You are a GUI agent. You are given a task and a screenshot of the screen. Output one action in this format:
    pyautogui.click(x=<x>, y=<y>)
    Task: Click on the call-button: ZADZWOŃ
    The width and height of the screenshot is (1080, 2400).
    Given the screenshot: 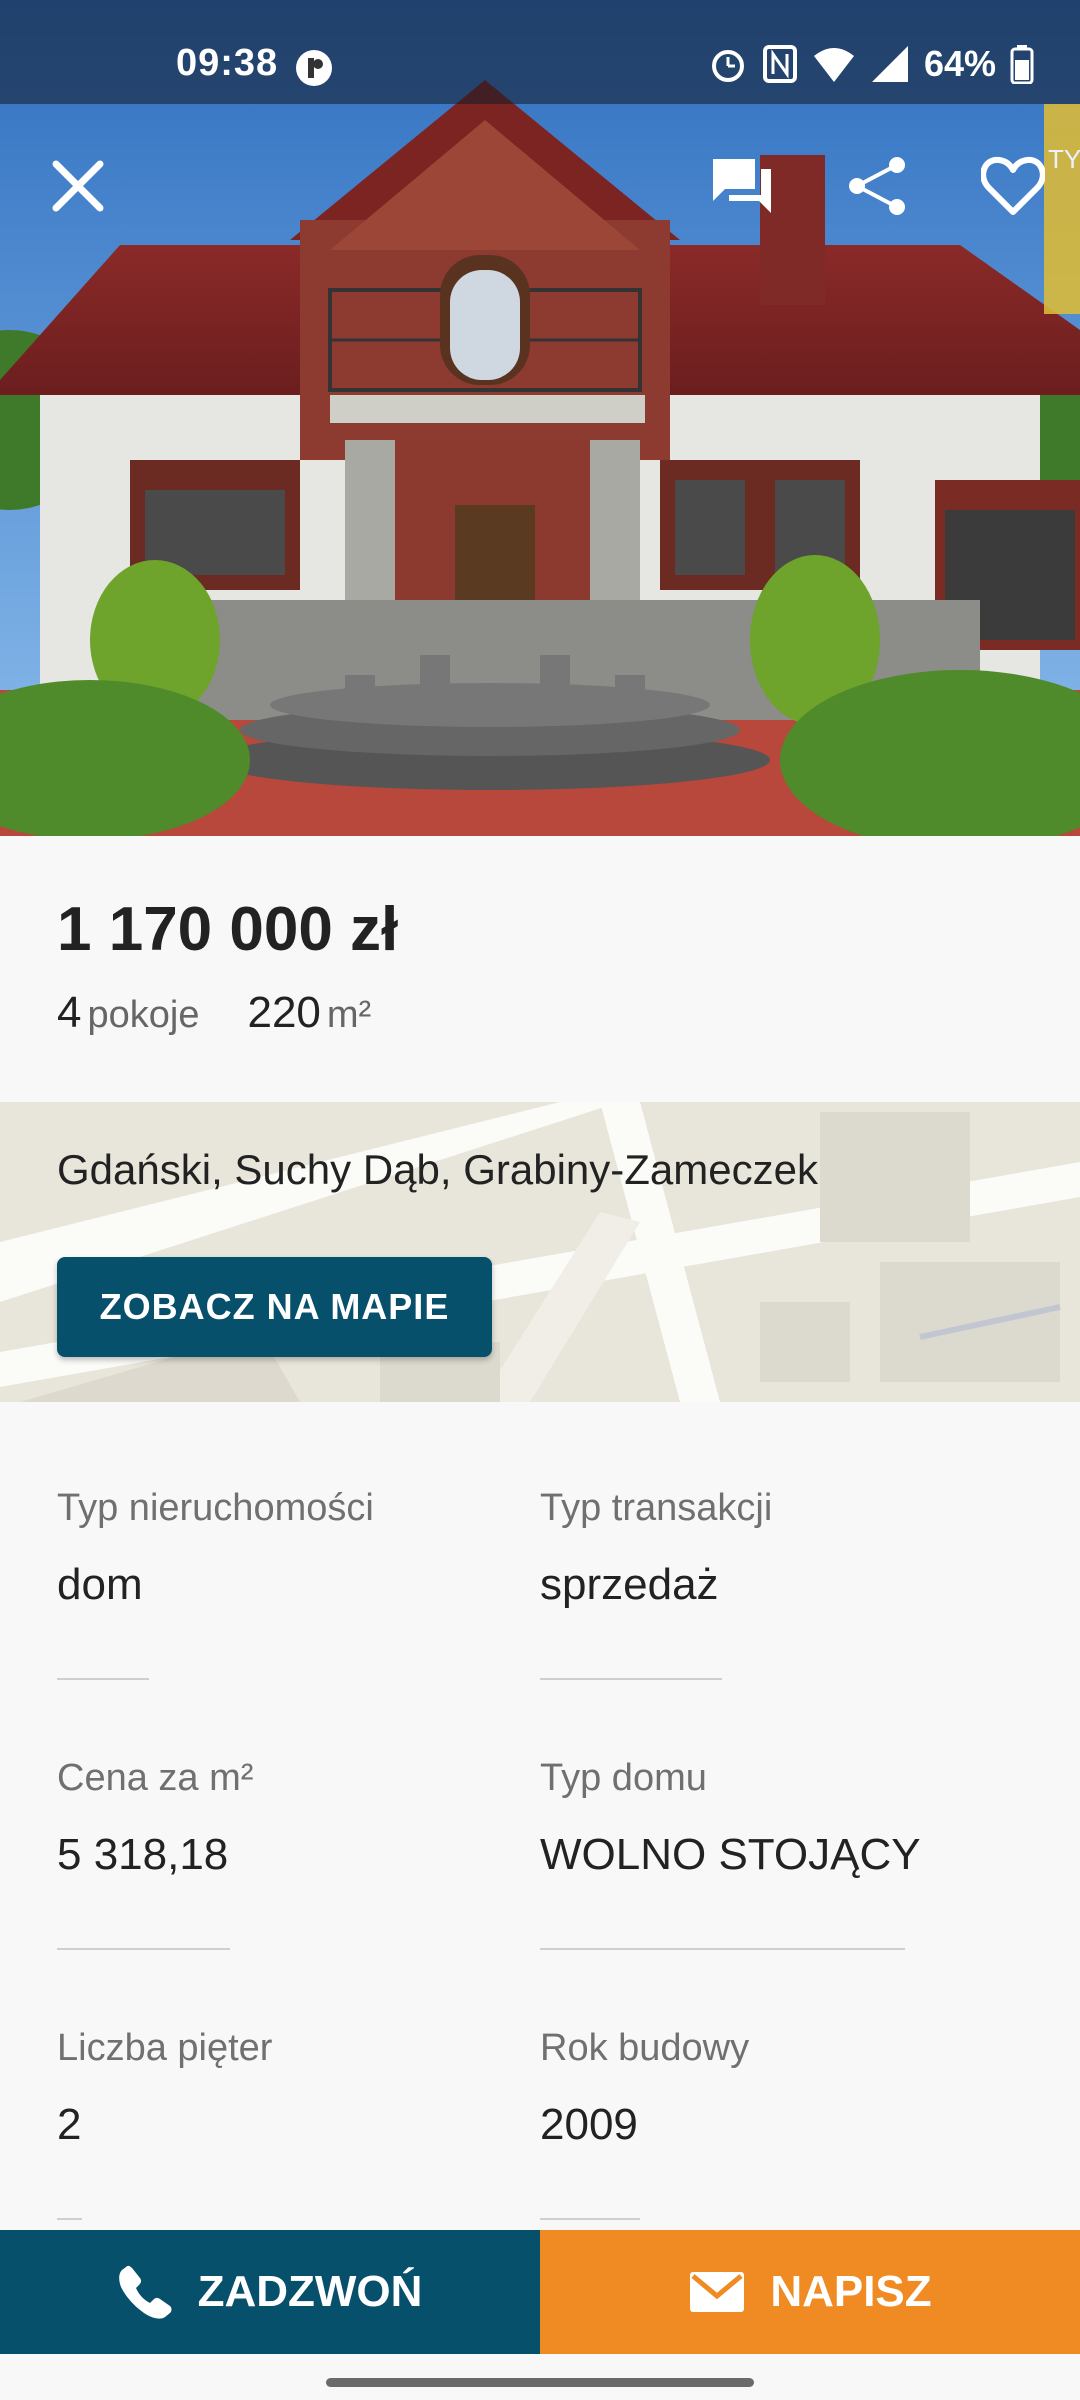 What is the action you would take?
    pyautogui.click(x=270, y=2292)
    